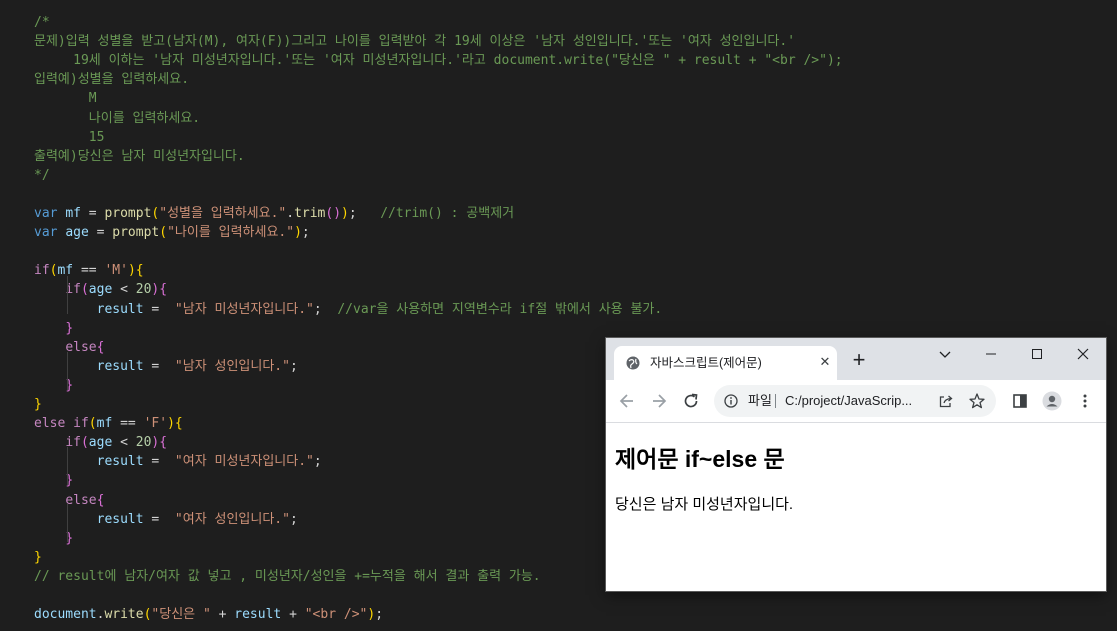 The image size is (1117, 631). I want to click on code-token: mf, so click(73, 213).